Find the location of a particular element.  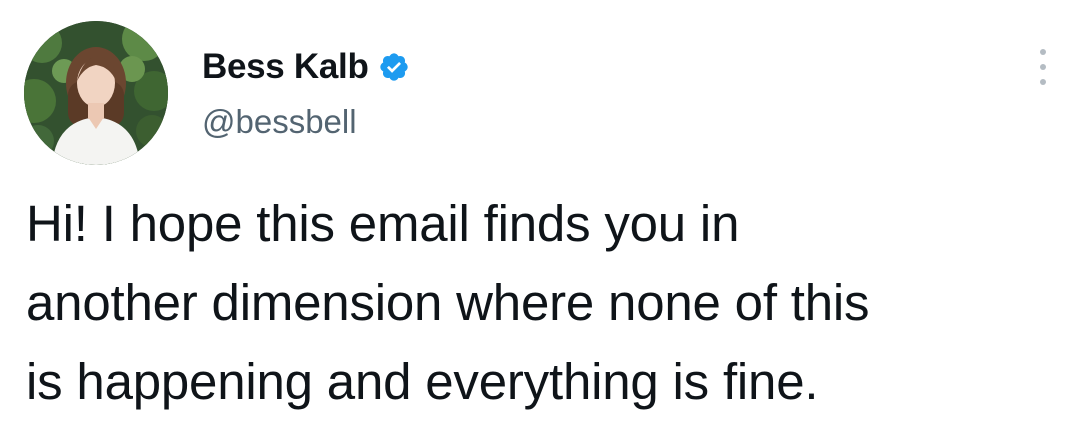

tweet-text-line: another dimension where none of this is located at coordinates (448, 302).